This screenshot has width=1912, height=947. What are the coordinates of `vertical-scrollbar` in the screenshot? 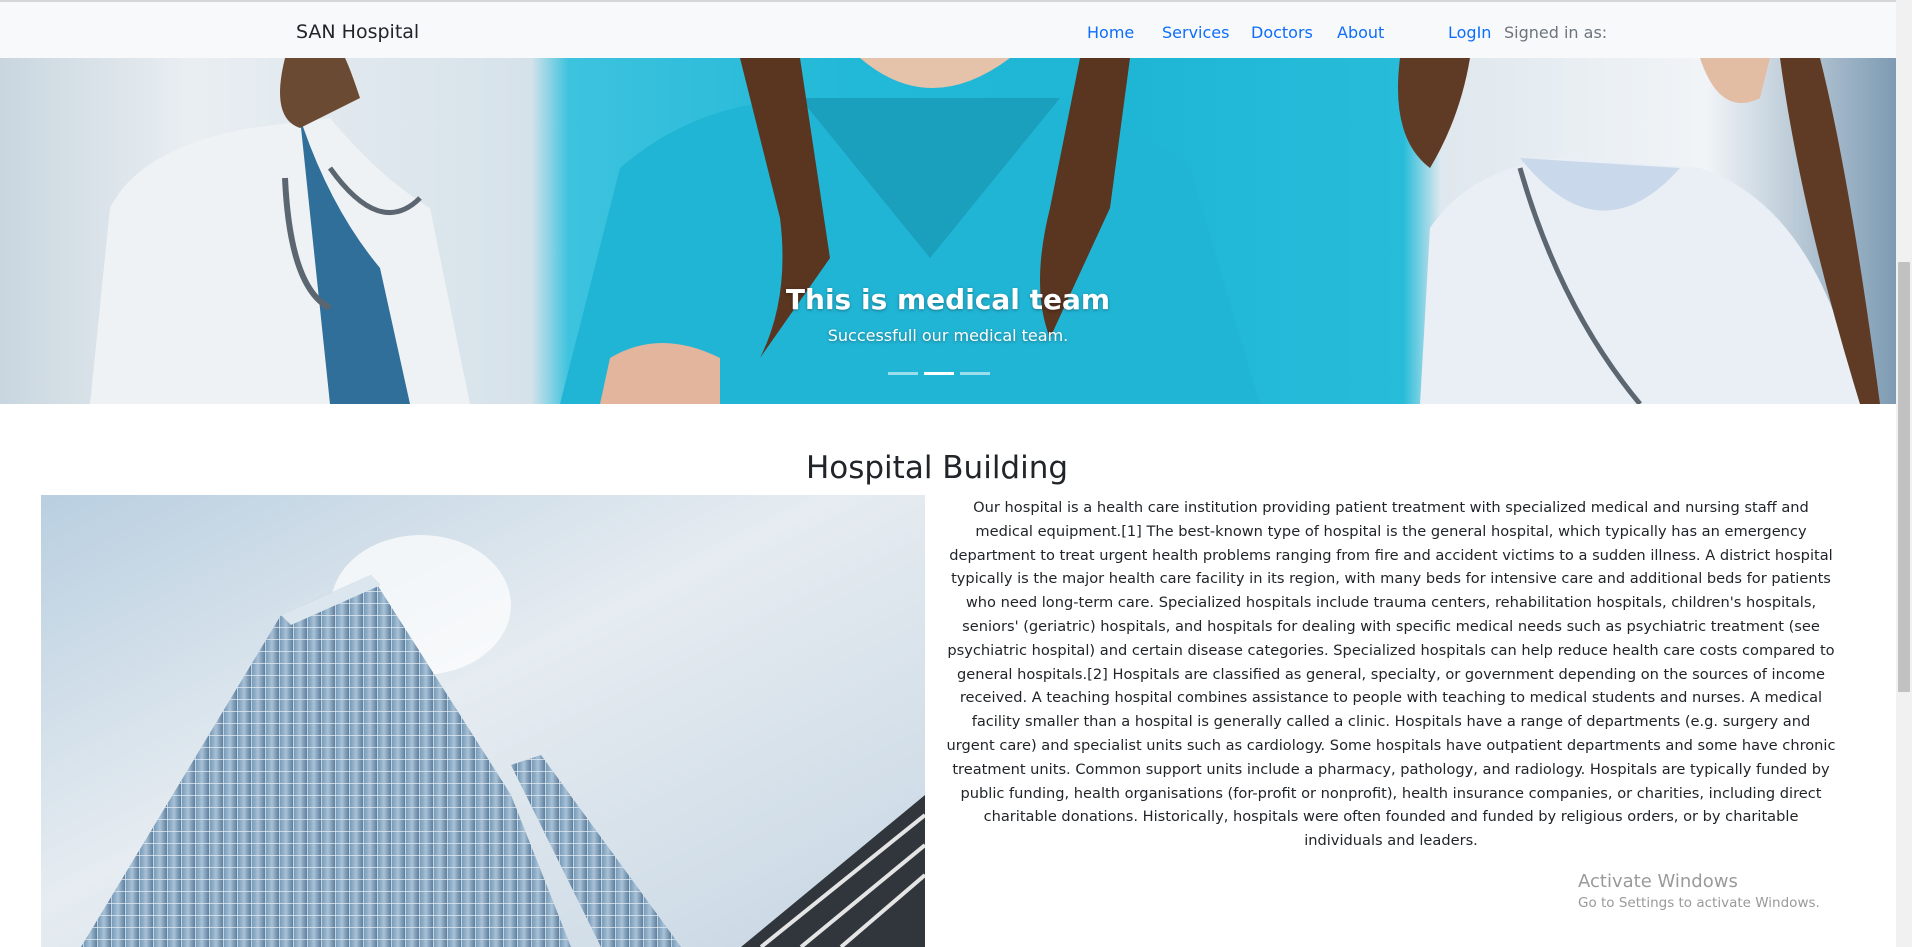 It's located at (1904, 473).